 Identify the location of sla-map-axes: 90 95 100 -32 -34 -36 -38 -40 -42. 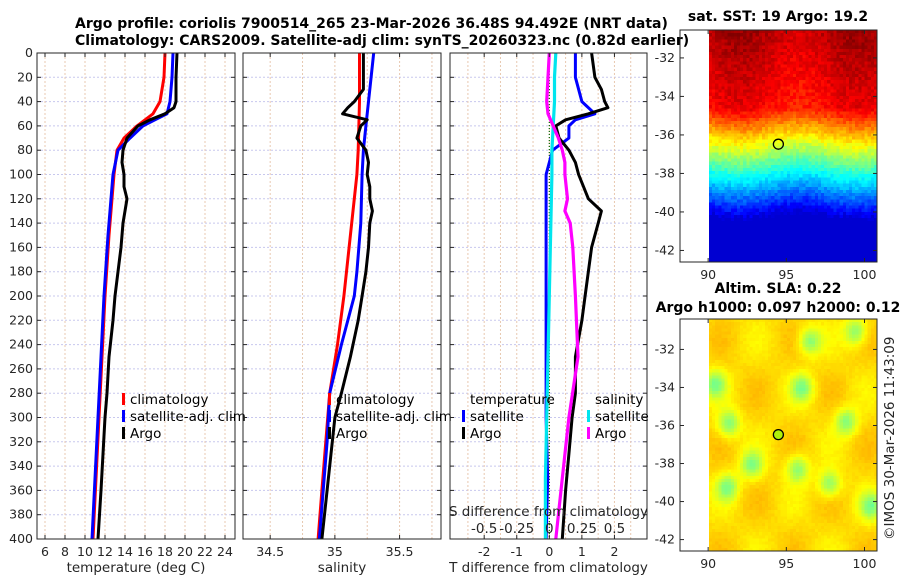
(766, 444).